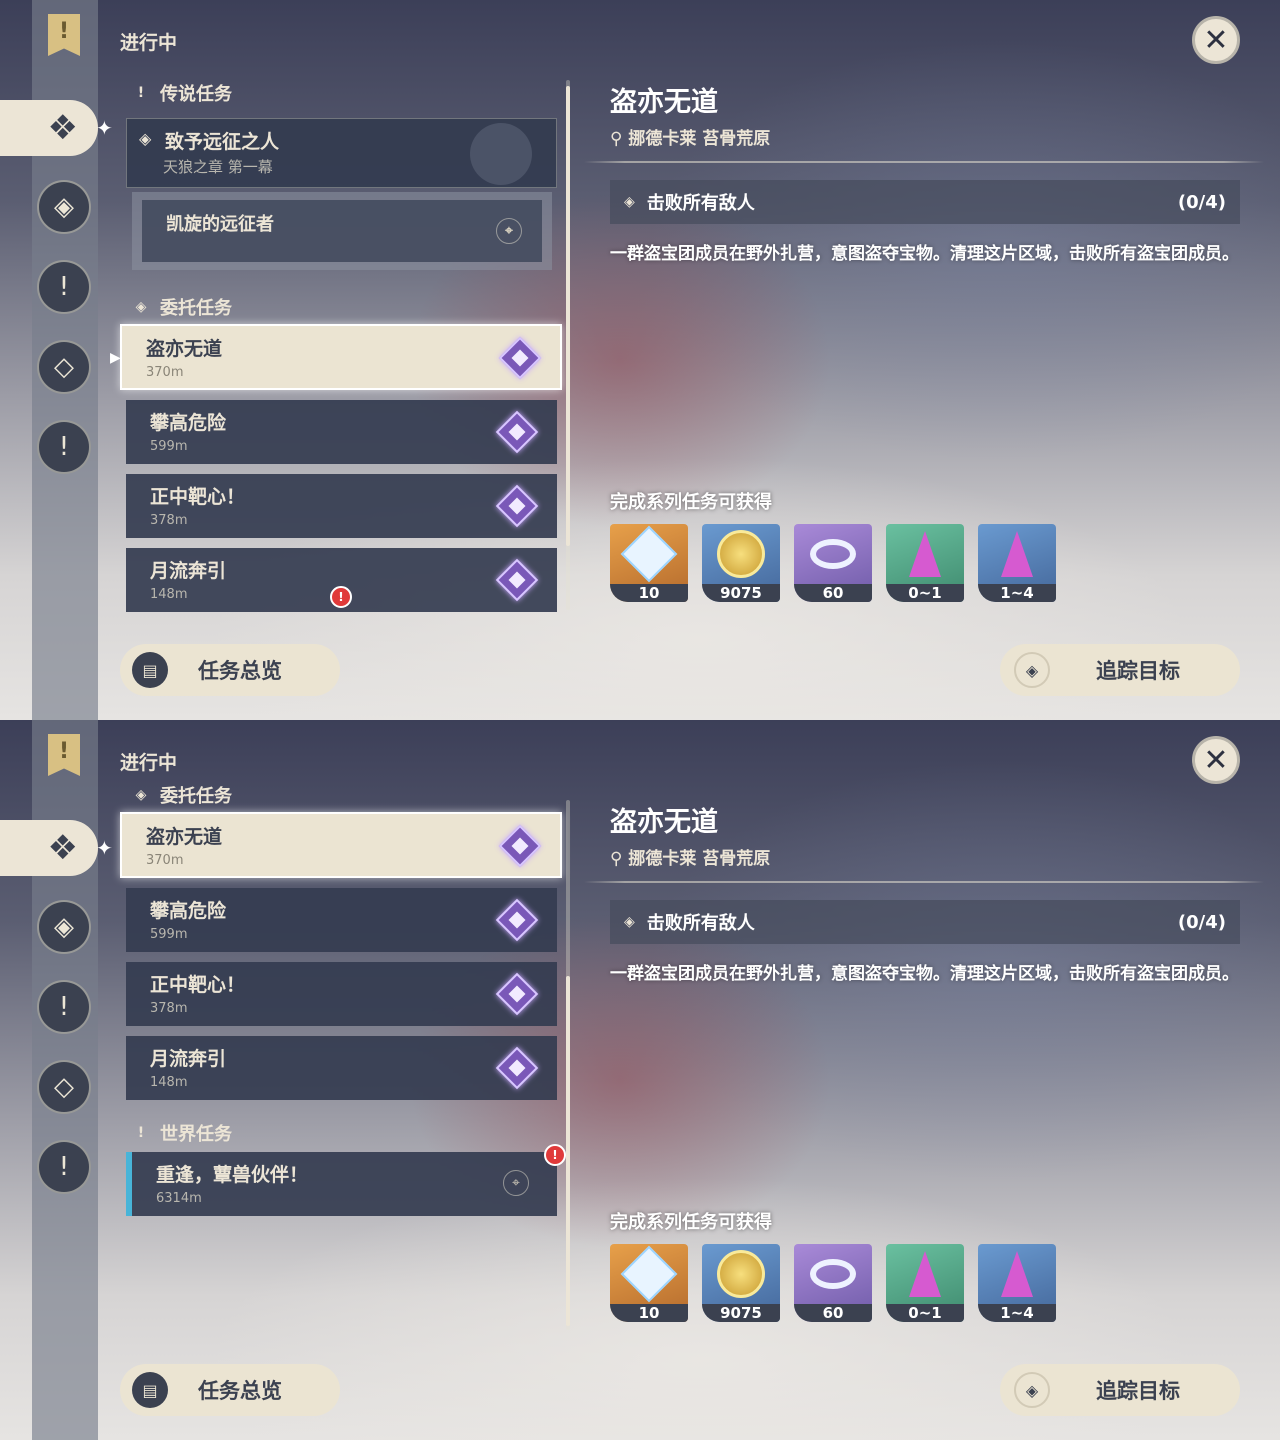 The width and height of the screenshot is (1280, 1440). What do you see at coordinates (1032, 670) in the screenshot?
I see `track-diamond-icon: ◈` at bounding box center [1032, 670].